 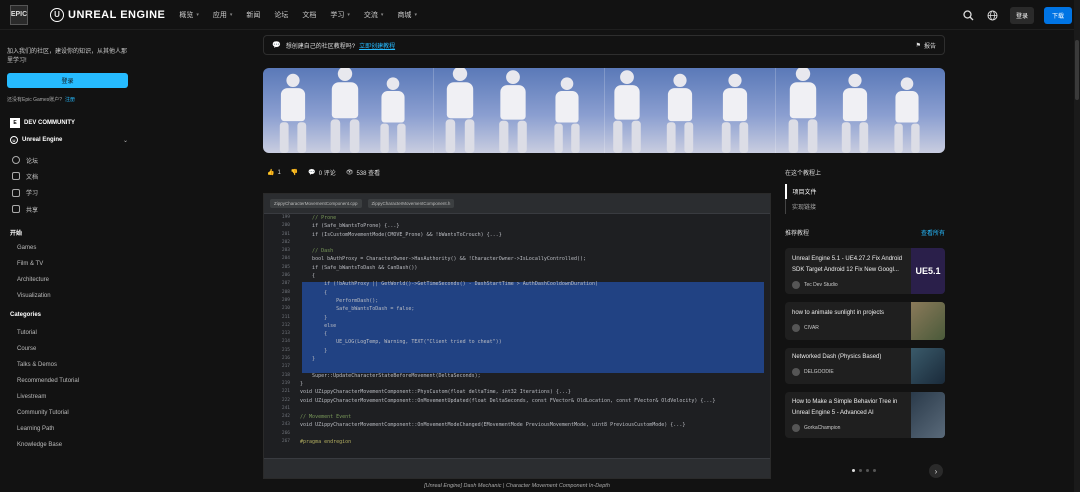 What do you see at coordinates (253, 15) in the screenshot?
I see `nav-item-news: 新闻` at bounding box center [253, 15].